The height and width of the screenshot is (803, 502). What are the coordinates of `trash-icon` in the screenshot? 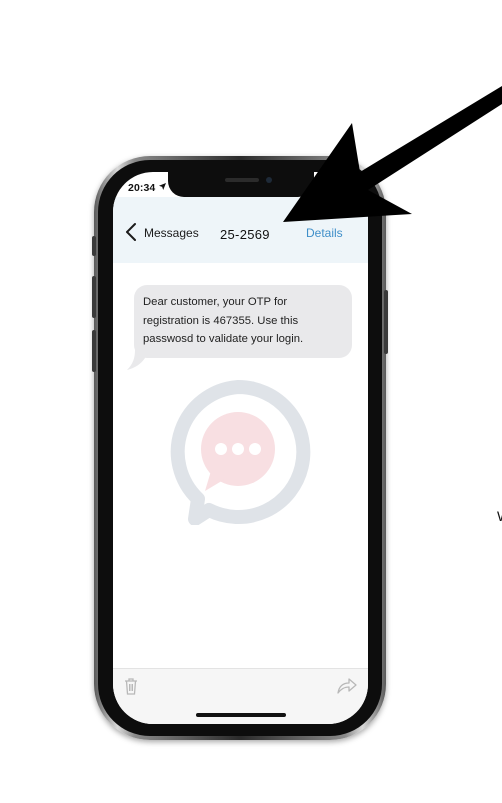 It's located at (131, 686).